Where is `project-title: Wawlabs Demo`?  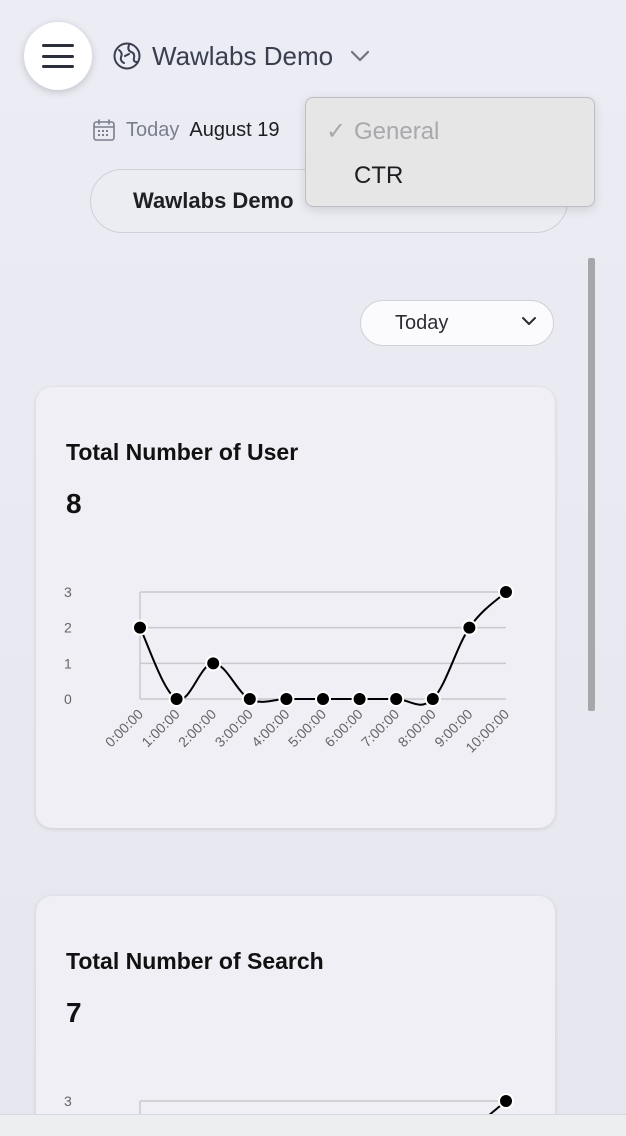 project-title: Wawlabs Demo is located at coordinates (243, 55).